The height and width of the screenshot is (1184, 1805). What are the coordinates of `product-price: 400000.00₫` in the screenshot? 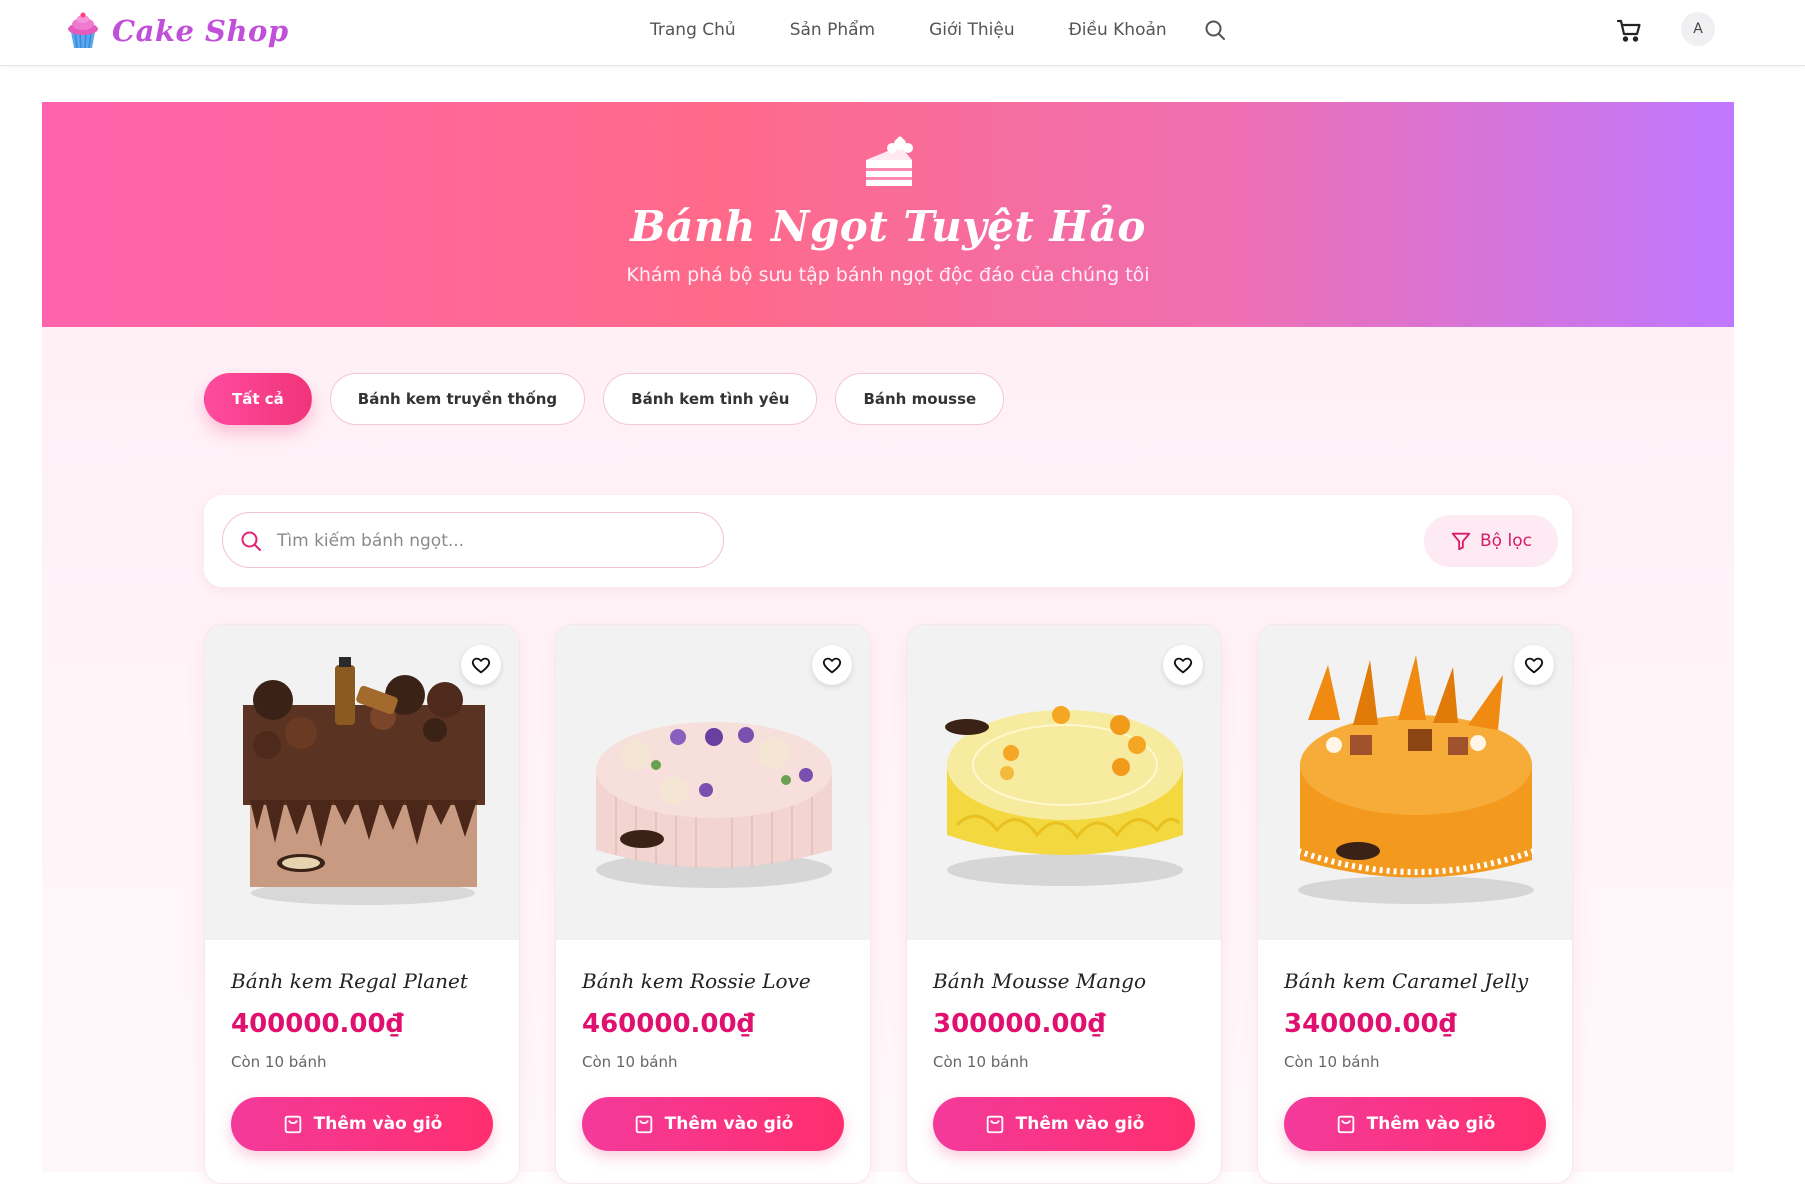 It's located at (317, 1024).